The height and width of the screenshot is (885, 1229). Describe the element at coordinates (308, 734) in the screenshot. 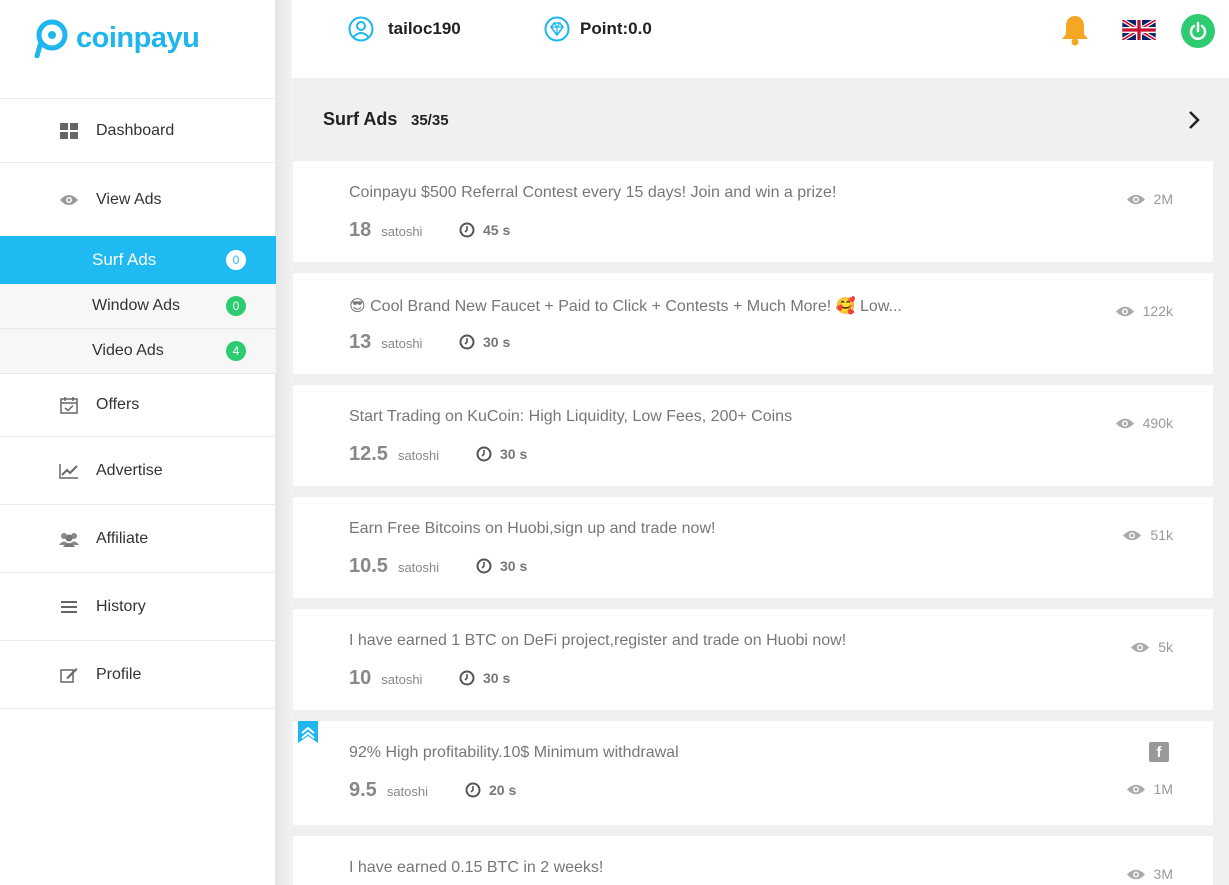

I see `bookmark-icon` at that location.